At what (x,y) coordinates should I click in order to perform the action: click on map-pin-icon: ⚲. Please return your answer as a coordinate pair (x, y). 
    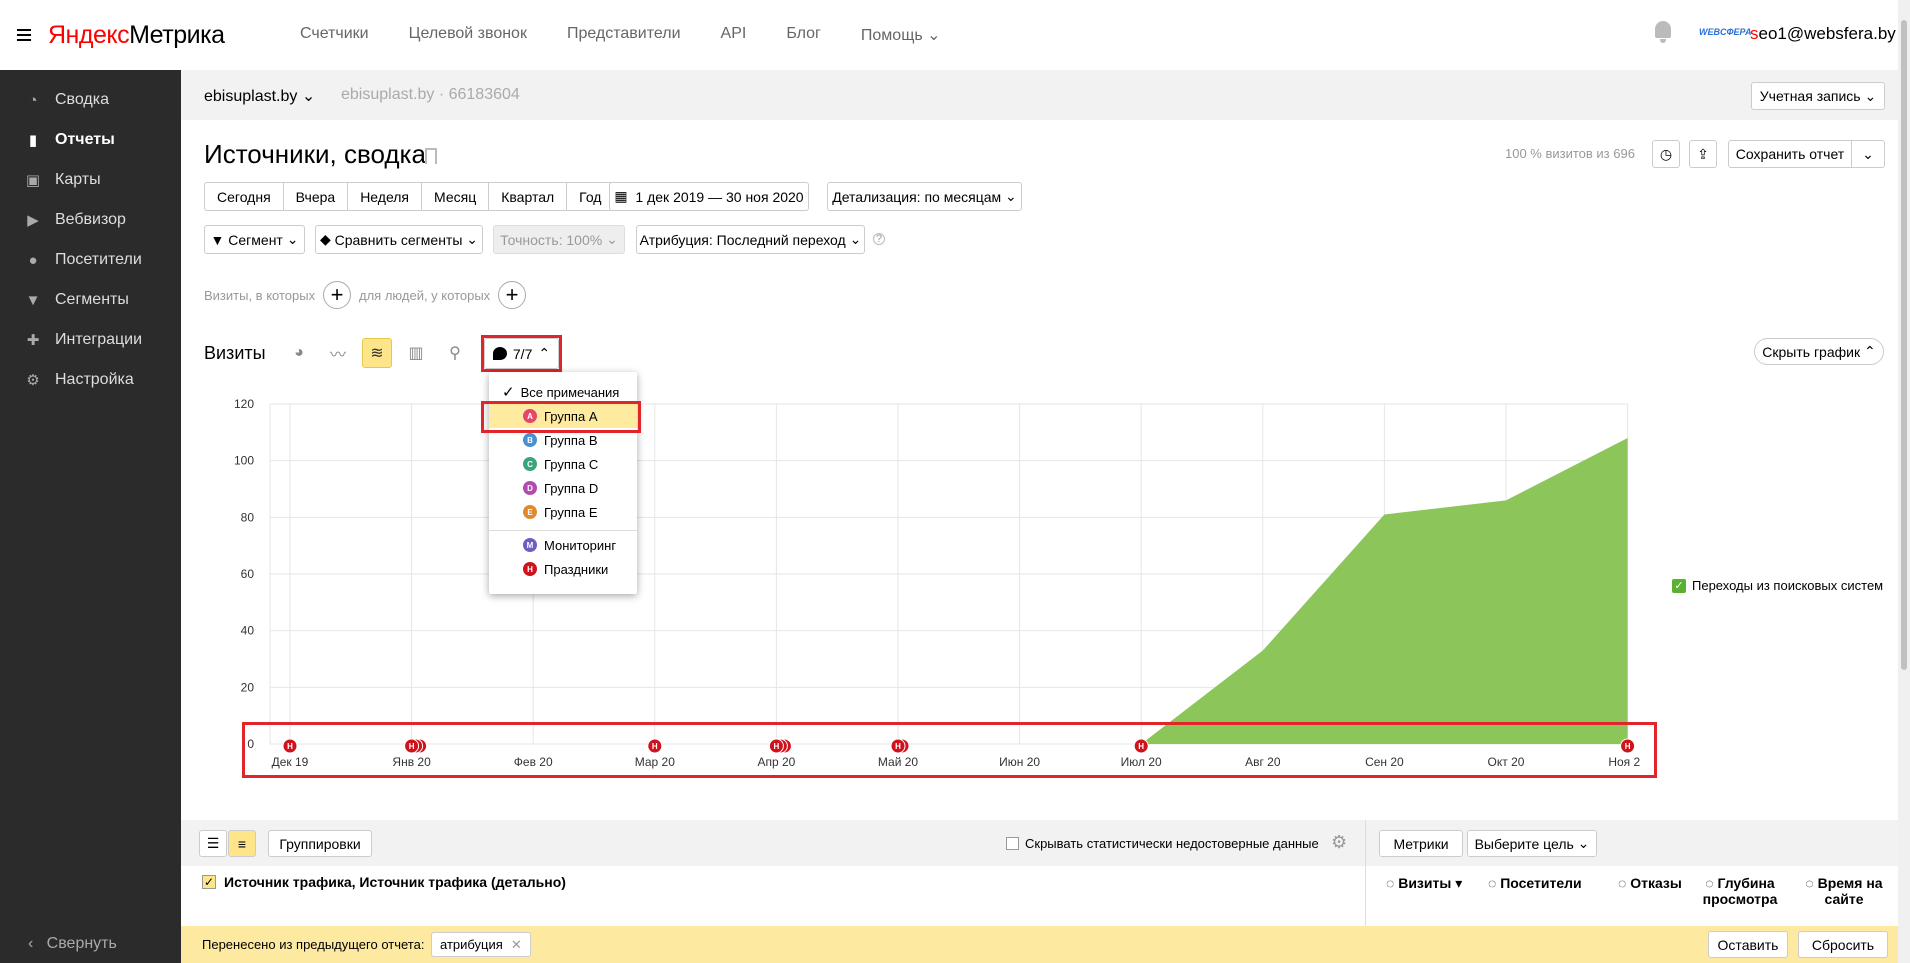
    Looking at the image, I should click on (455, 353).